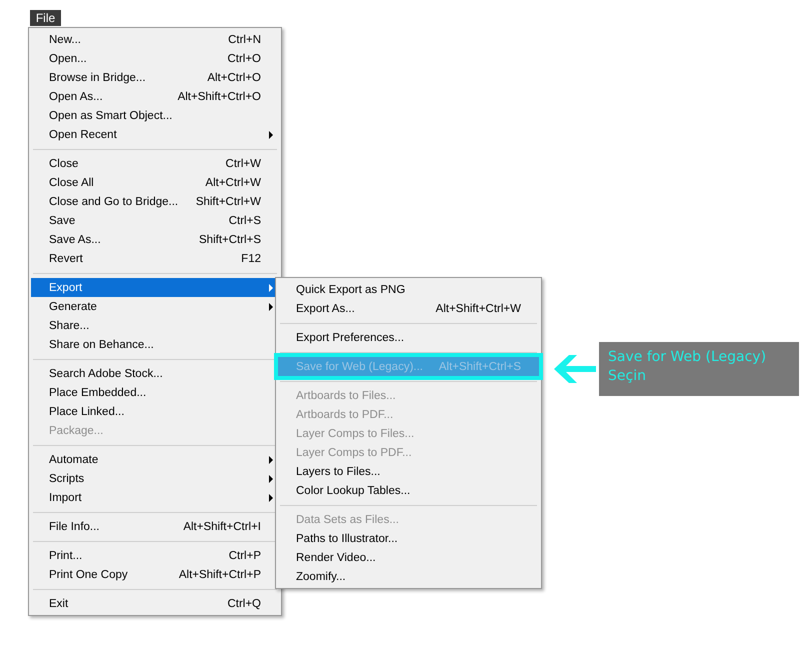 The image size is (810, 661). Describe the element at coordinates (155, 526) in the screenshot. I see `menu-item: File Info... Alt+Shift+Ctrl+I` at that location.